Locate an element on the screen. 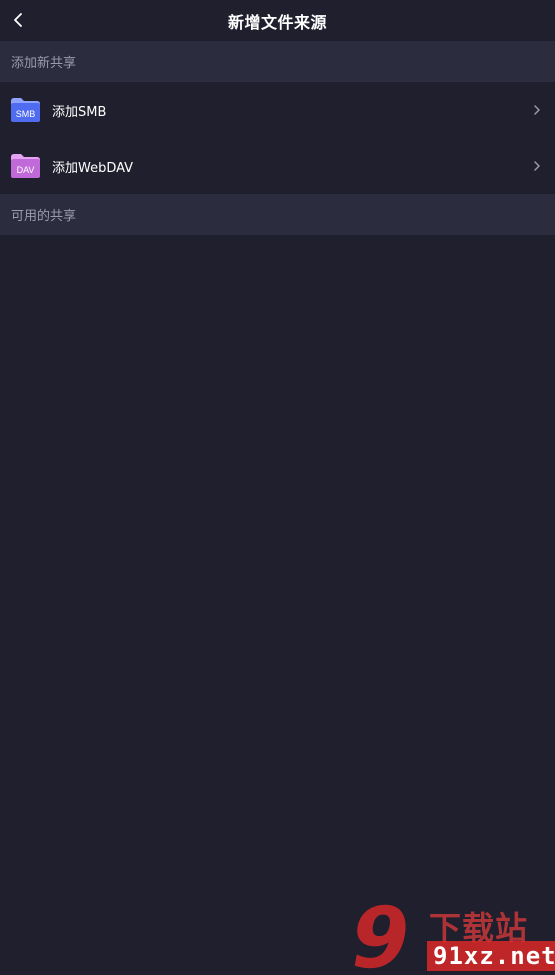  section-header-add-new: 添加新共享 is located at coordinates (277, 61).